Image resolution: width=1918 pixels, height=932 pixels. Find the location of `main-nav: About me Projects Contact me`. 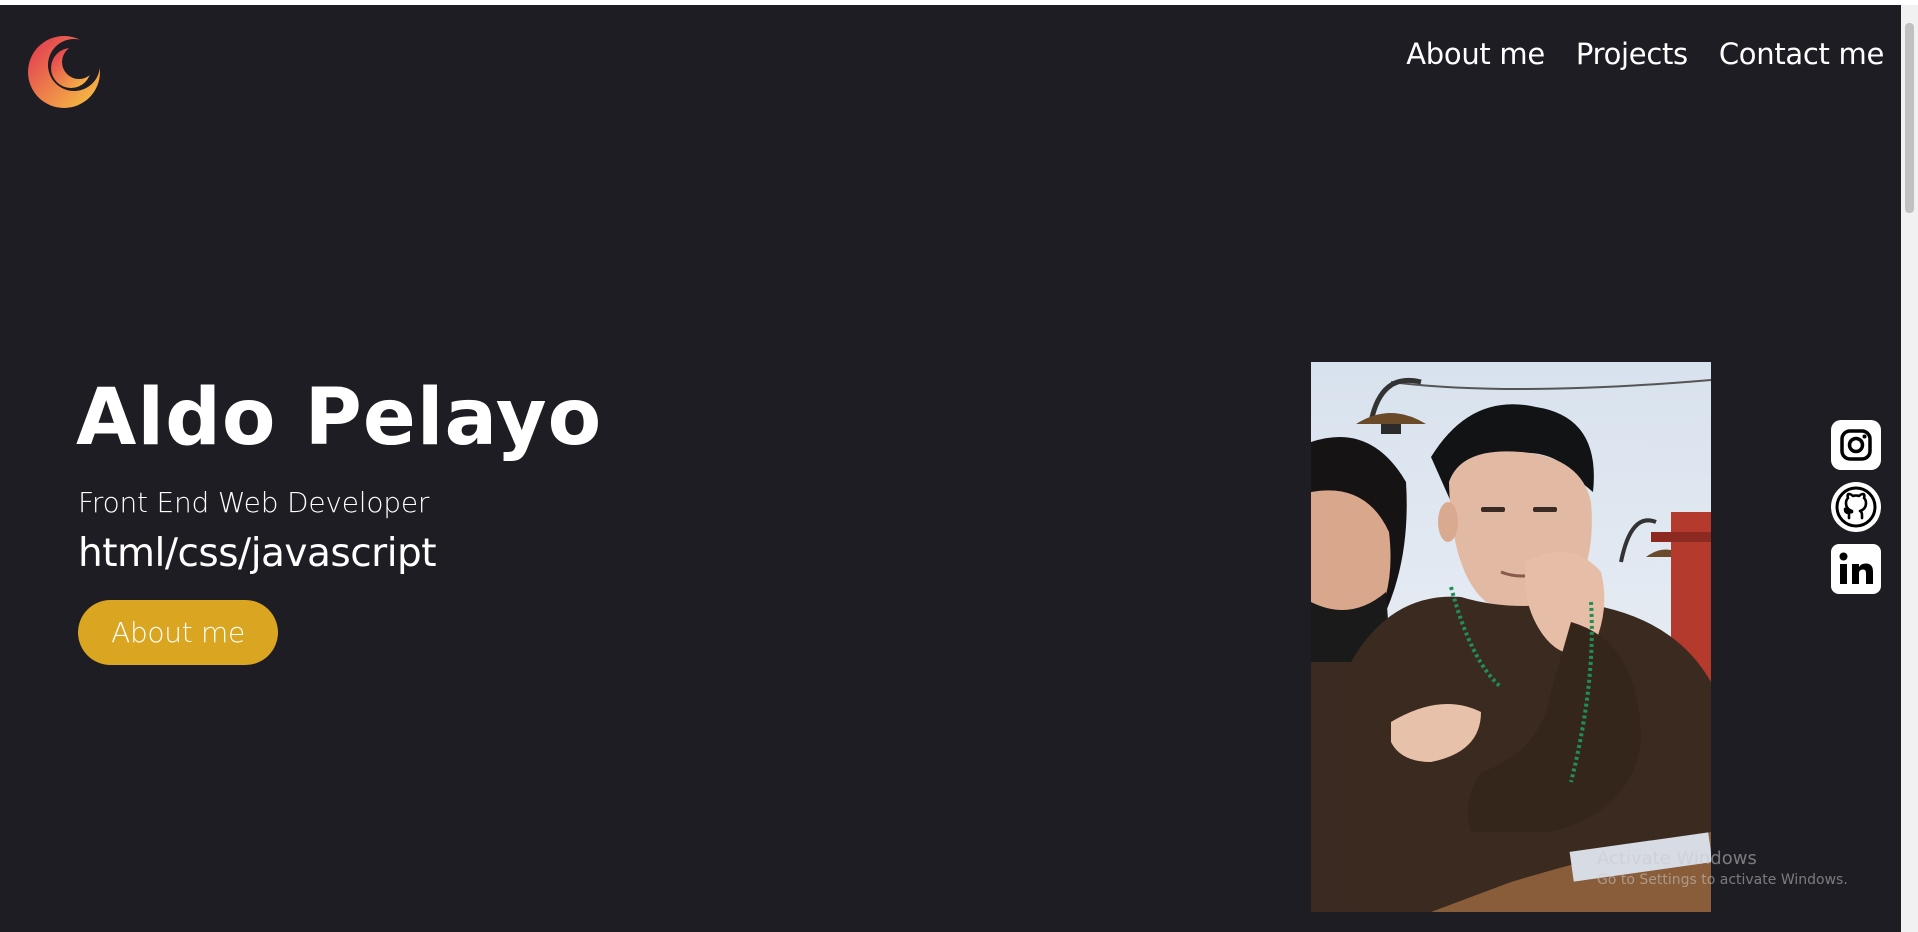

main-nav: About me Projects Contact me is located at coordinates (1645, 54).